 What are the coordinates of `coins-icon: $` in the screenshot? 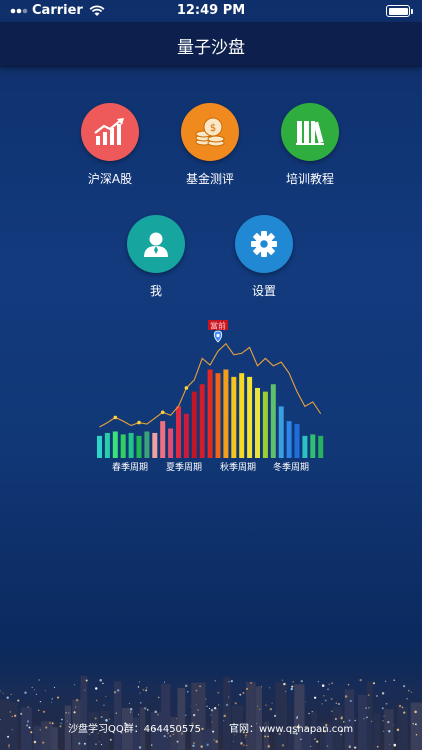 It's located at (210, 132).